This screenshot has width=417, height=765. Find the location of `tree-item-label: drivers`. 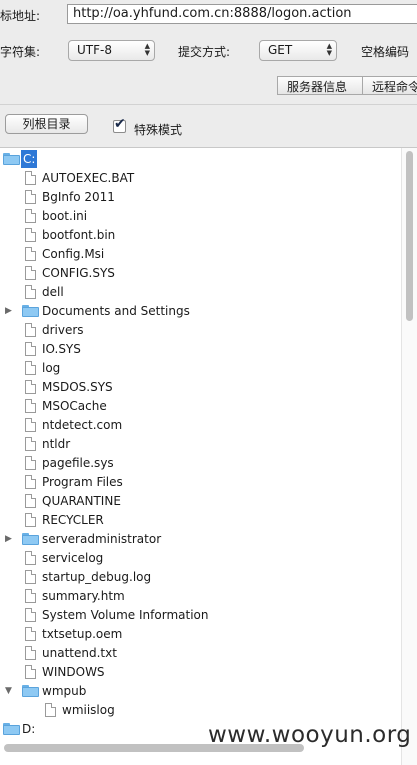

tree-item-label: drivers is located at coordinates (63, 330).